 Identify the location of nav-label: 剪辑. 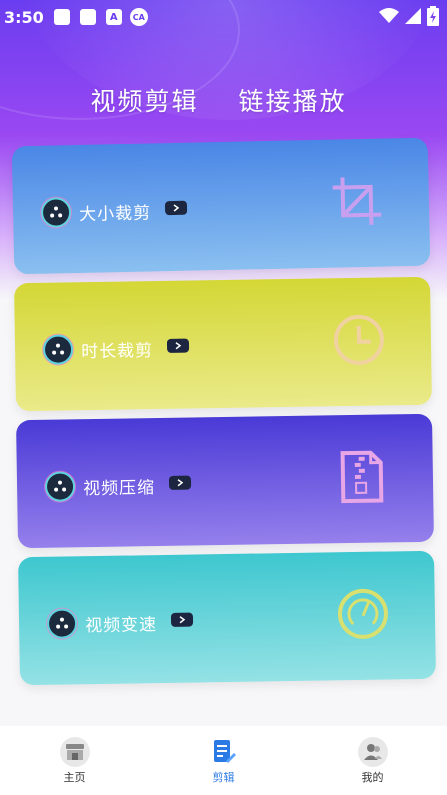
(223, 777).